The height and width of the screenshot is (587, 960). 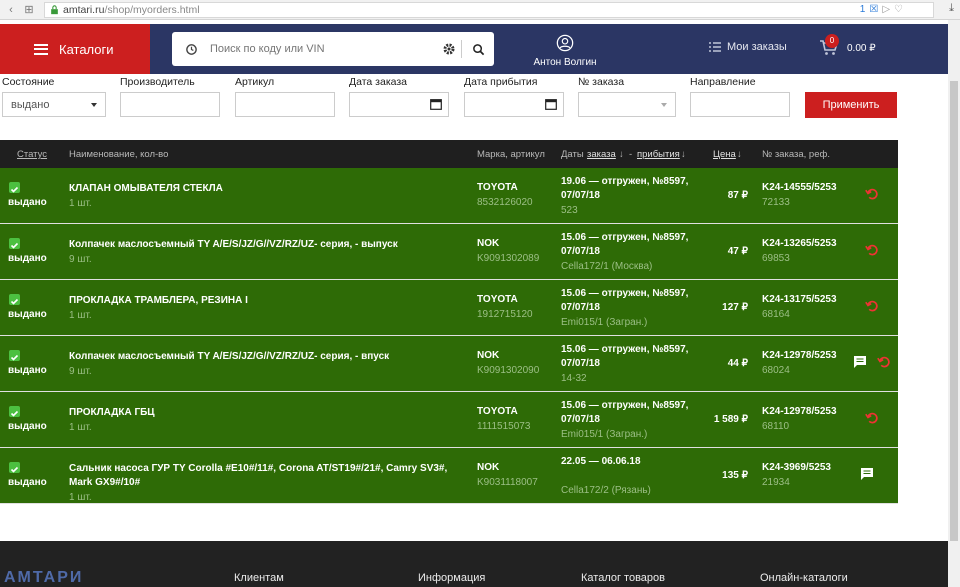 I want to click on maker-filter-label: Производитель, so click(x=157, y=82).